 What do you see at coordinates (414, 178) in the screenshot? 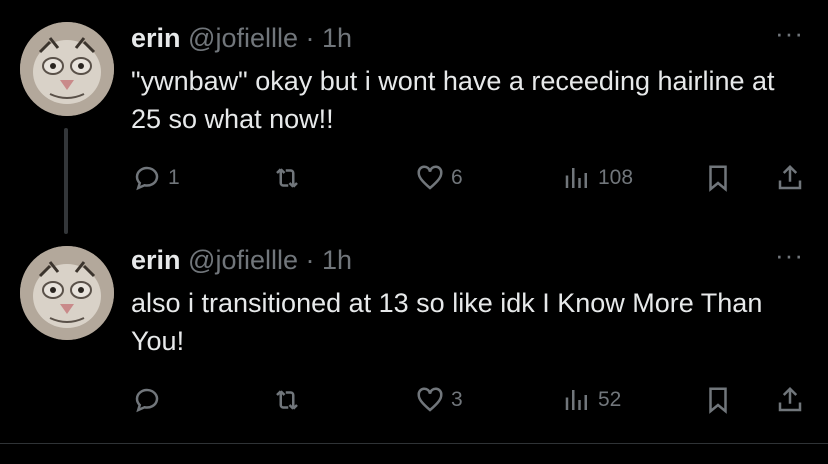
I see `action-bar: 1 6 108` at bounding box center [414, 178].